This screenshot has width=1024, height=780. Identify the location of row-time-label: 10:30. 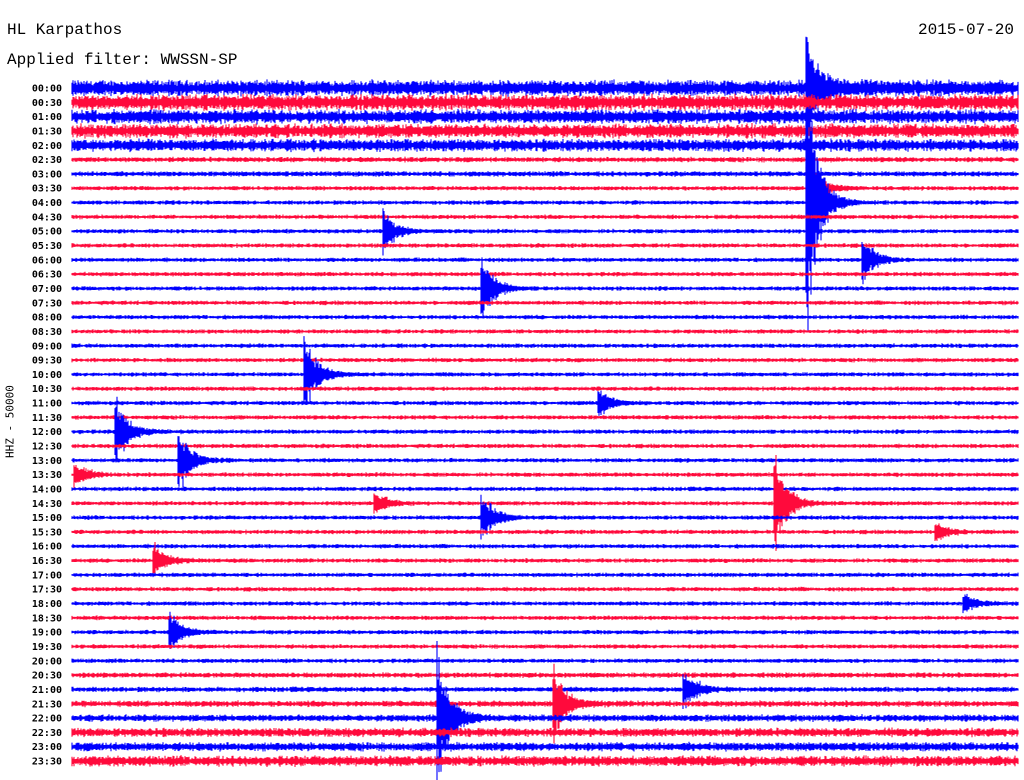
(47, 389).